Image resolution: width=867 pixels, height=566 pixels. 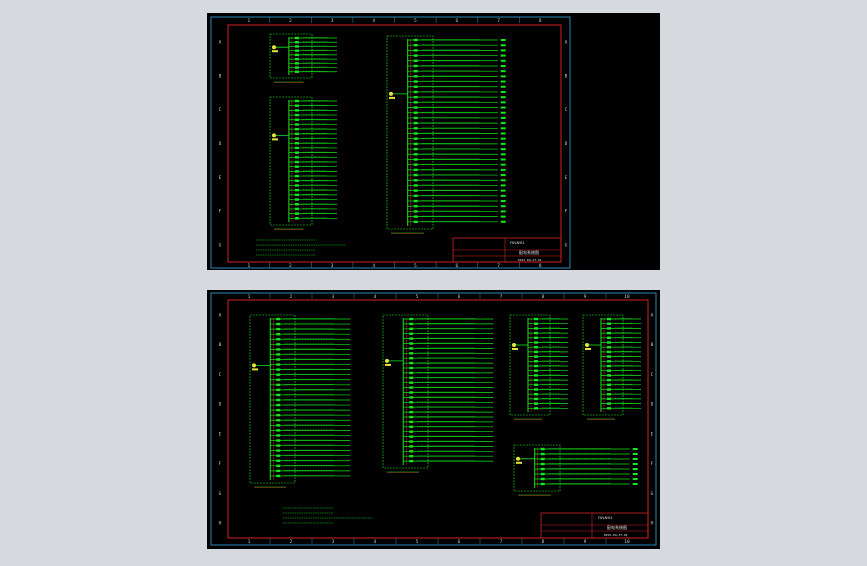 What do you see at coordinates (394, 265) in the screenshot?
I see `sheet-1-column-labels-bottom: 1 2 3 4 5 6 7 8` at bounding box center [394, 265].